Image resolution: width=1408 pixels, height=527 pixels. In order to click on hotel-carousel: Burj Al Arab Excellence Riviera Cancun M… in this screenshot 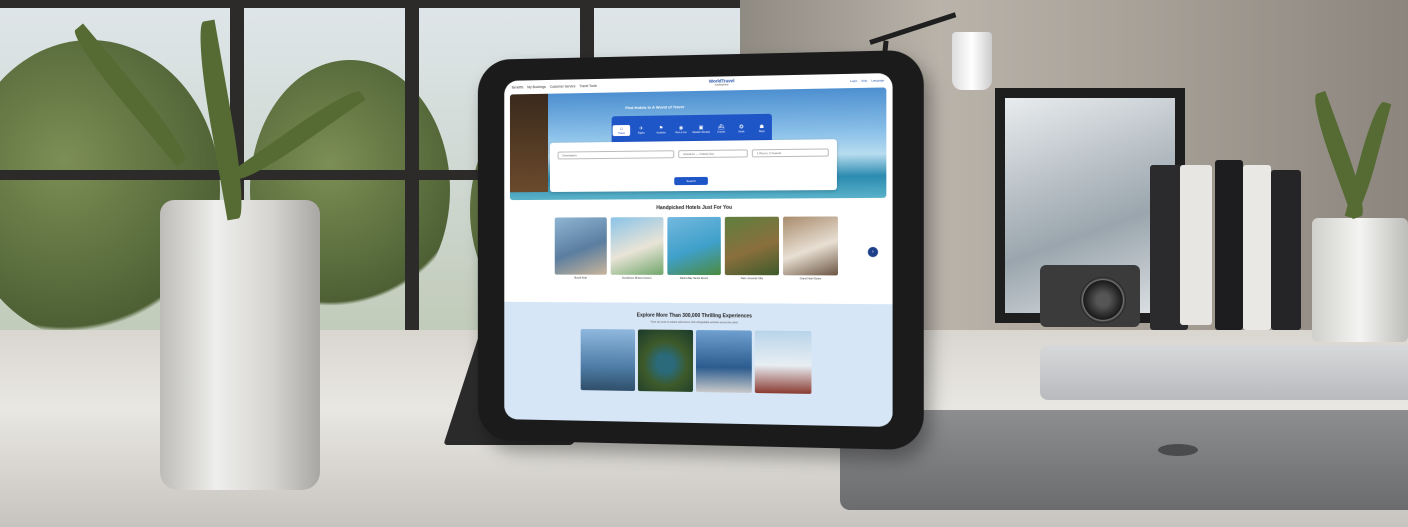, I will do `click(698, 248)`.